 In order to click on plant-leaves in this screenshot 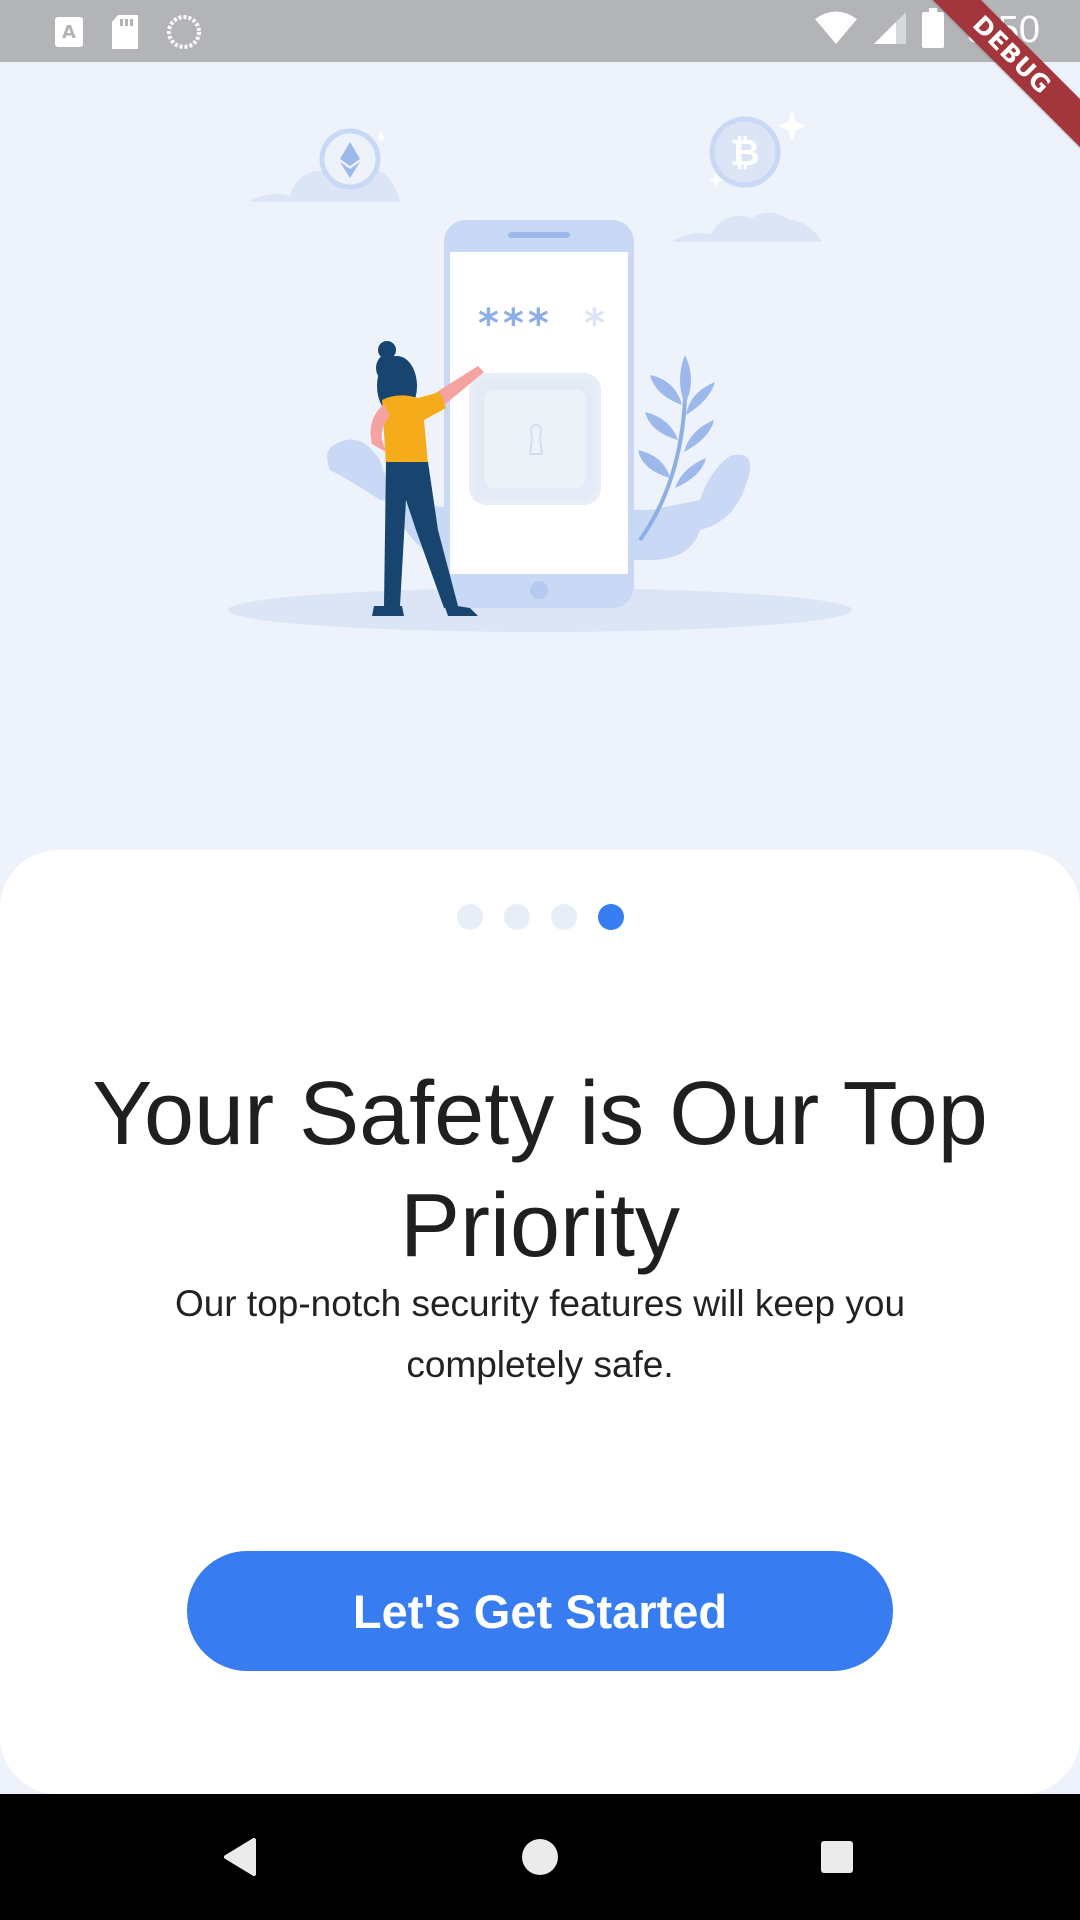, I will do `click(676, 421)`.